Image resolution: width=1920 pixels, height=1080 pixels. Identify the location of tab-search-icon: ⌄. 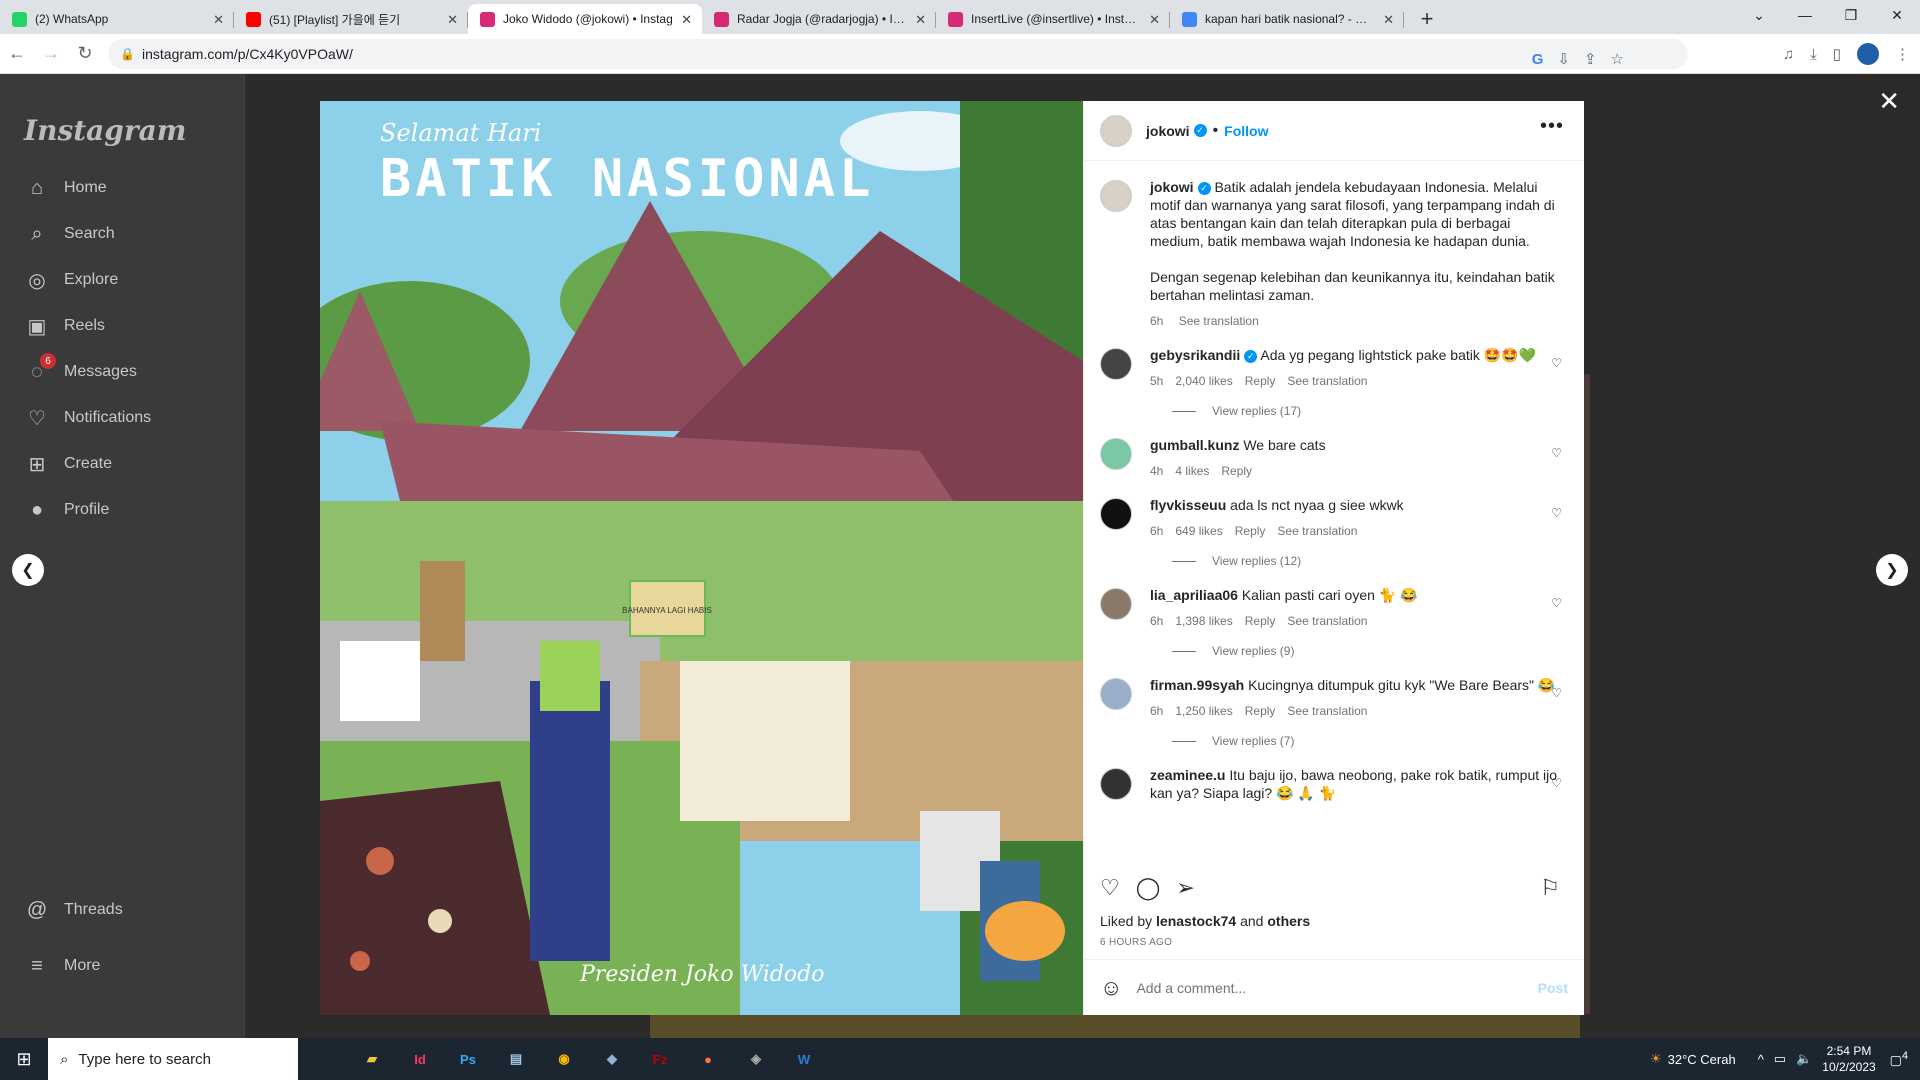
(1759, 15).